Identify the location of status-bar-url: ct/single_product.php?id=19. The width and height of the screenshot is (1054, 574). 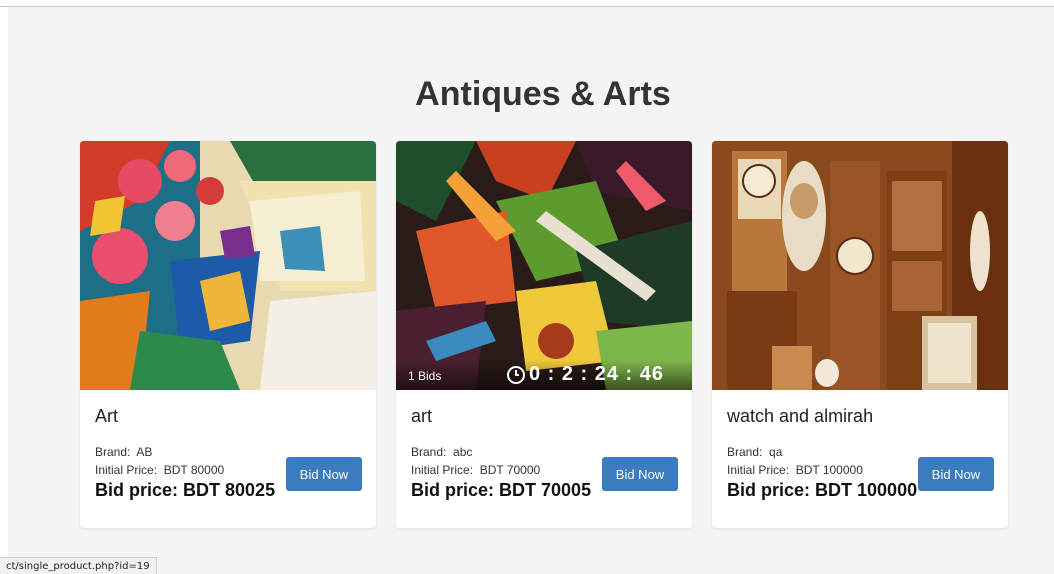
(78, 565).